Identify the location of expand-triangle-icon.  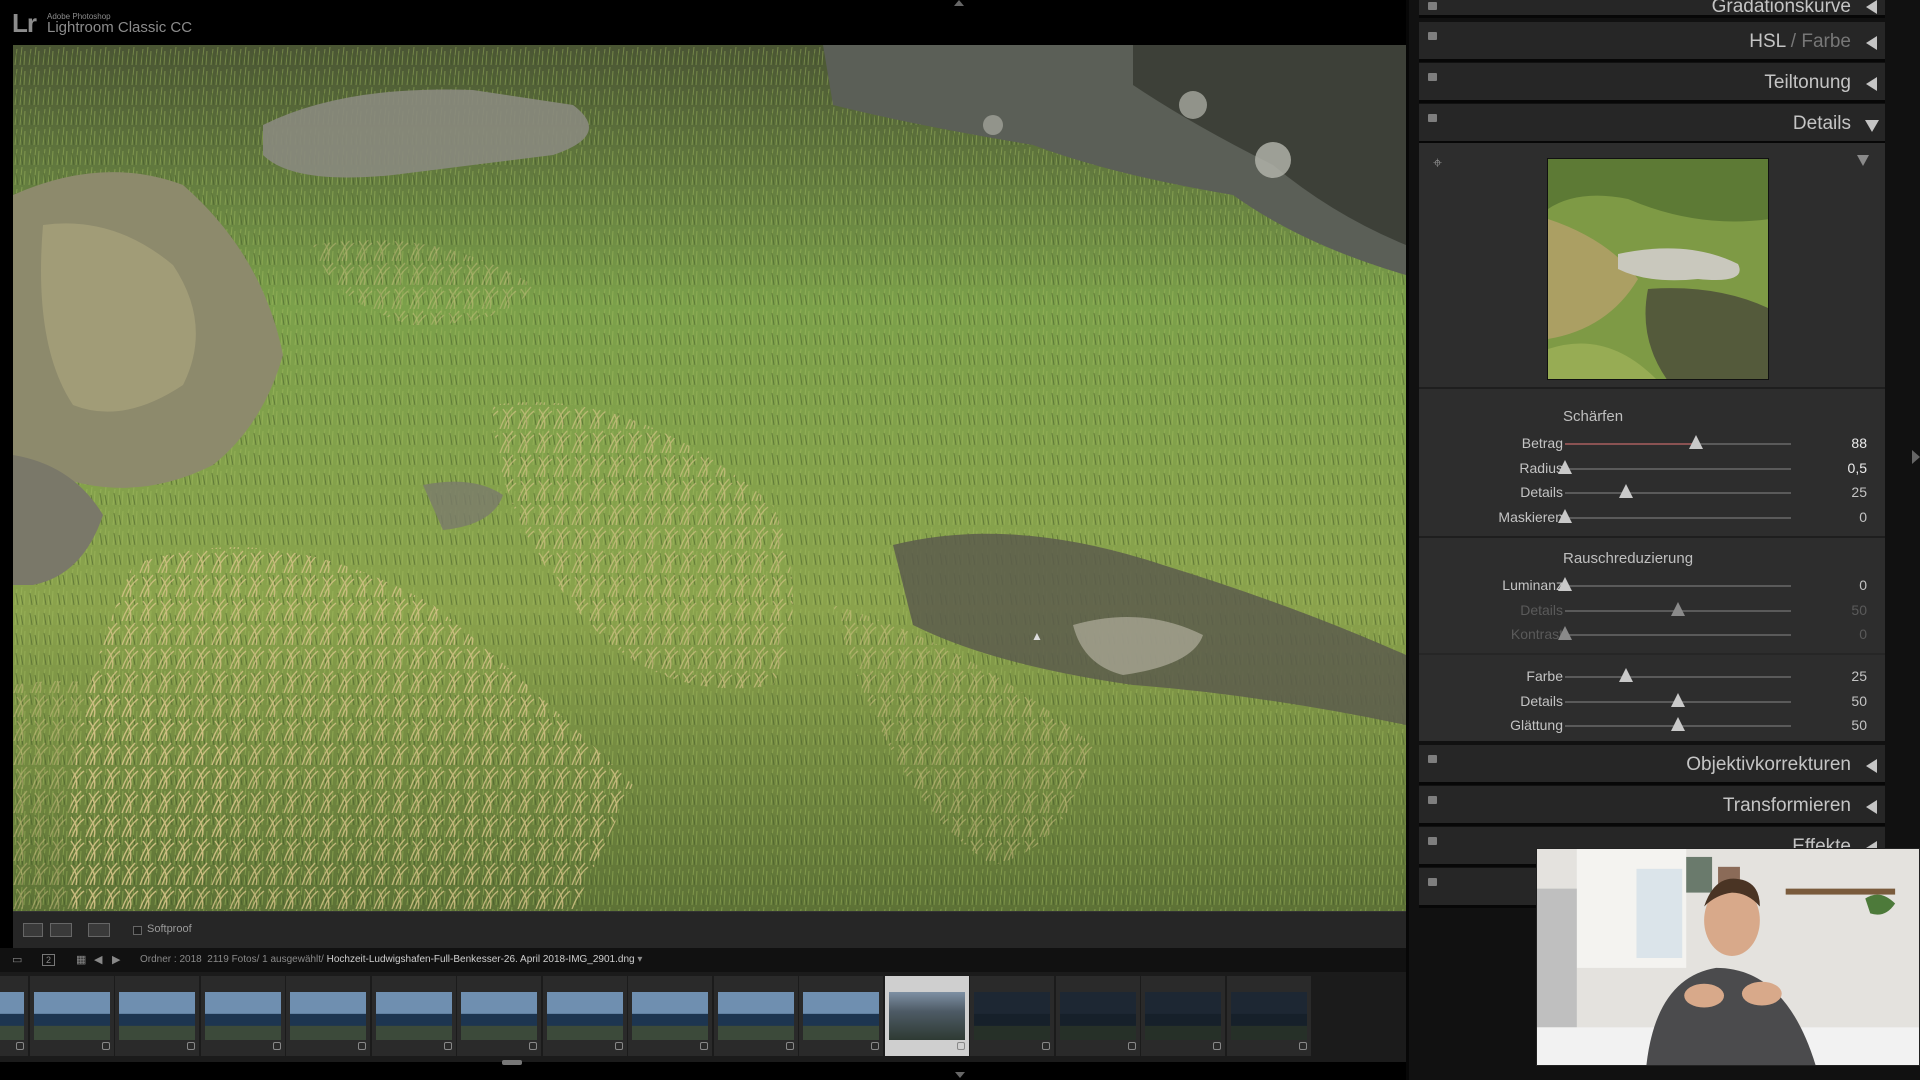
(1872, 126).